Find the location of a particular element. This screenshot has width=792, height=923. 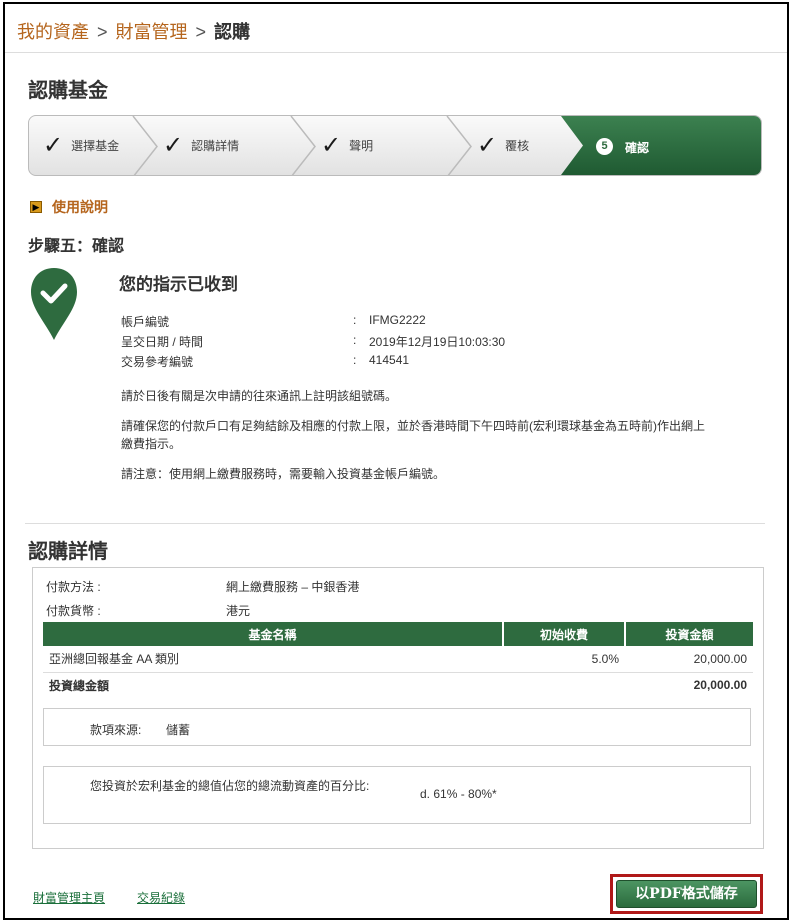

step-number: 5 is located at coordinates (604, 146).